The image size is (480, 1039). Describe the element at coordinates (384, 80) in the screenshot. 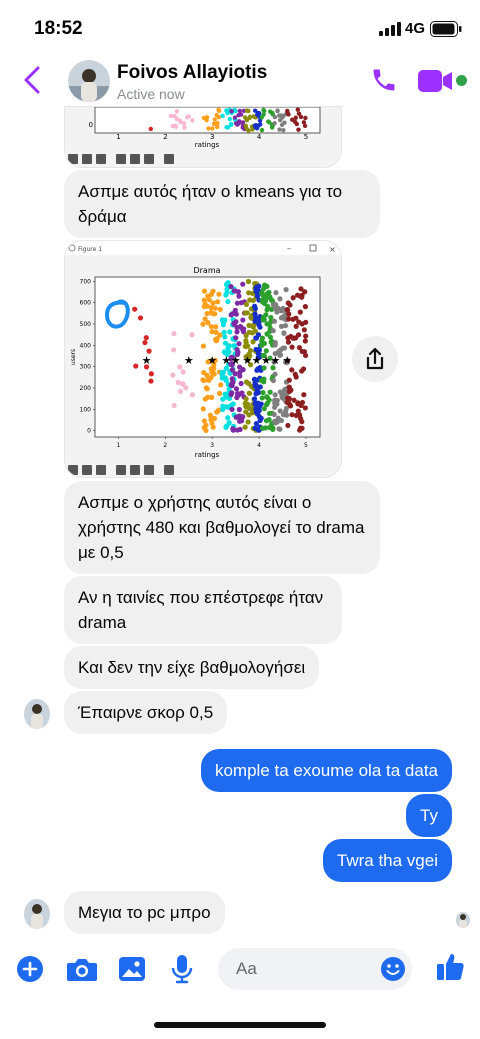

I see `phone-icon` at that location.